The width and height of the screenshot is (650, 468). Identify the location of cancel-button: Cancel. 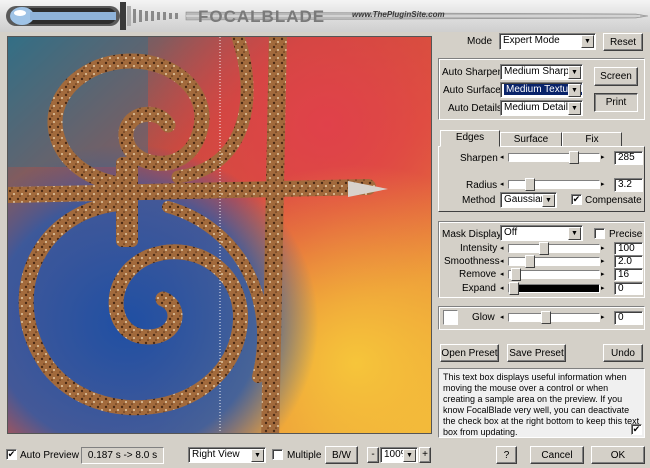
(557, 455).